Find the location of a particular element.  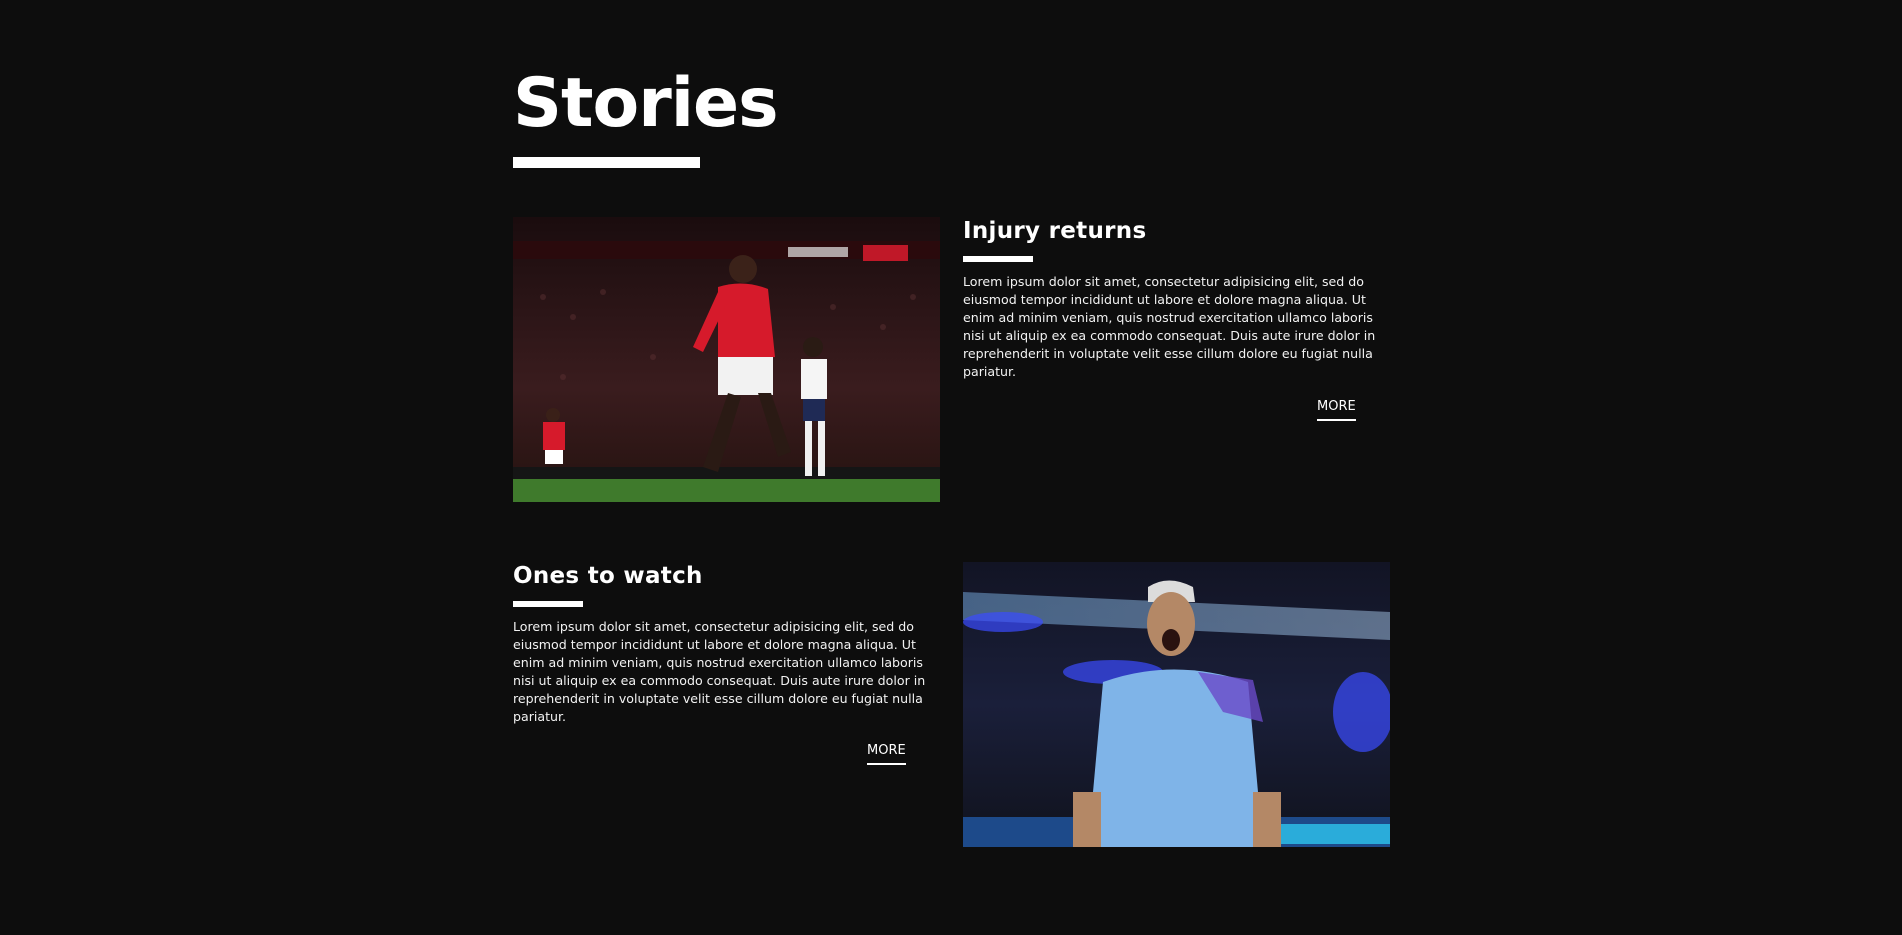

footballer-blue-kit-image is located at coordinates (1176, 704).